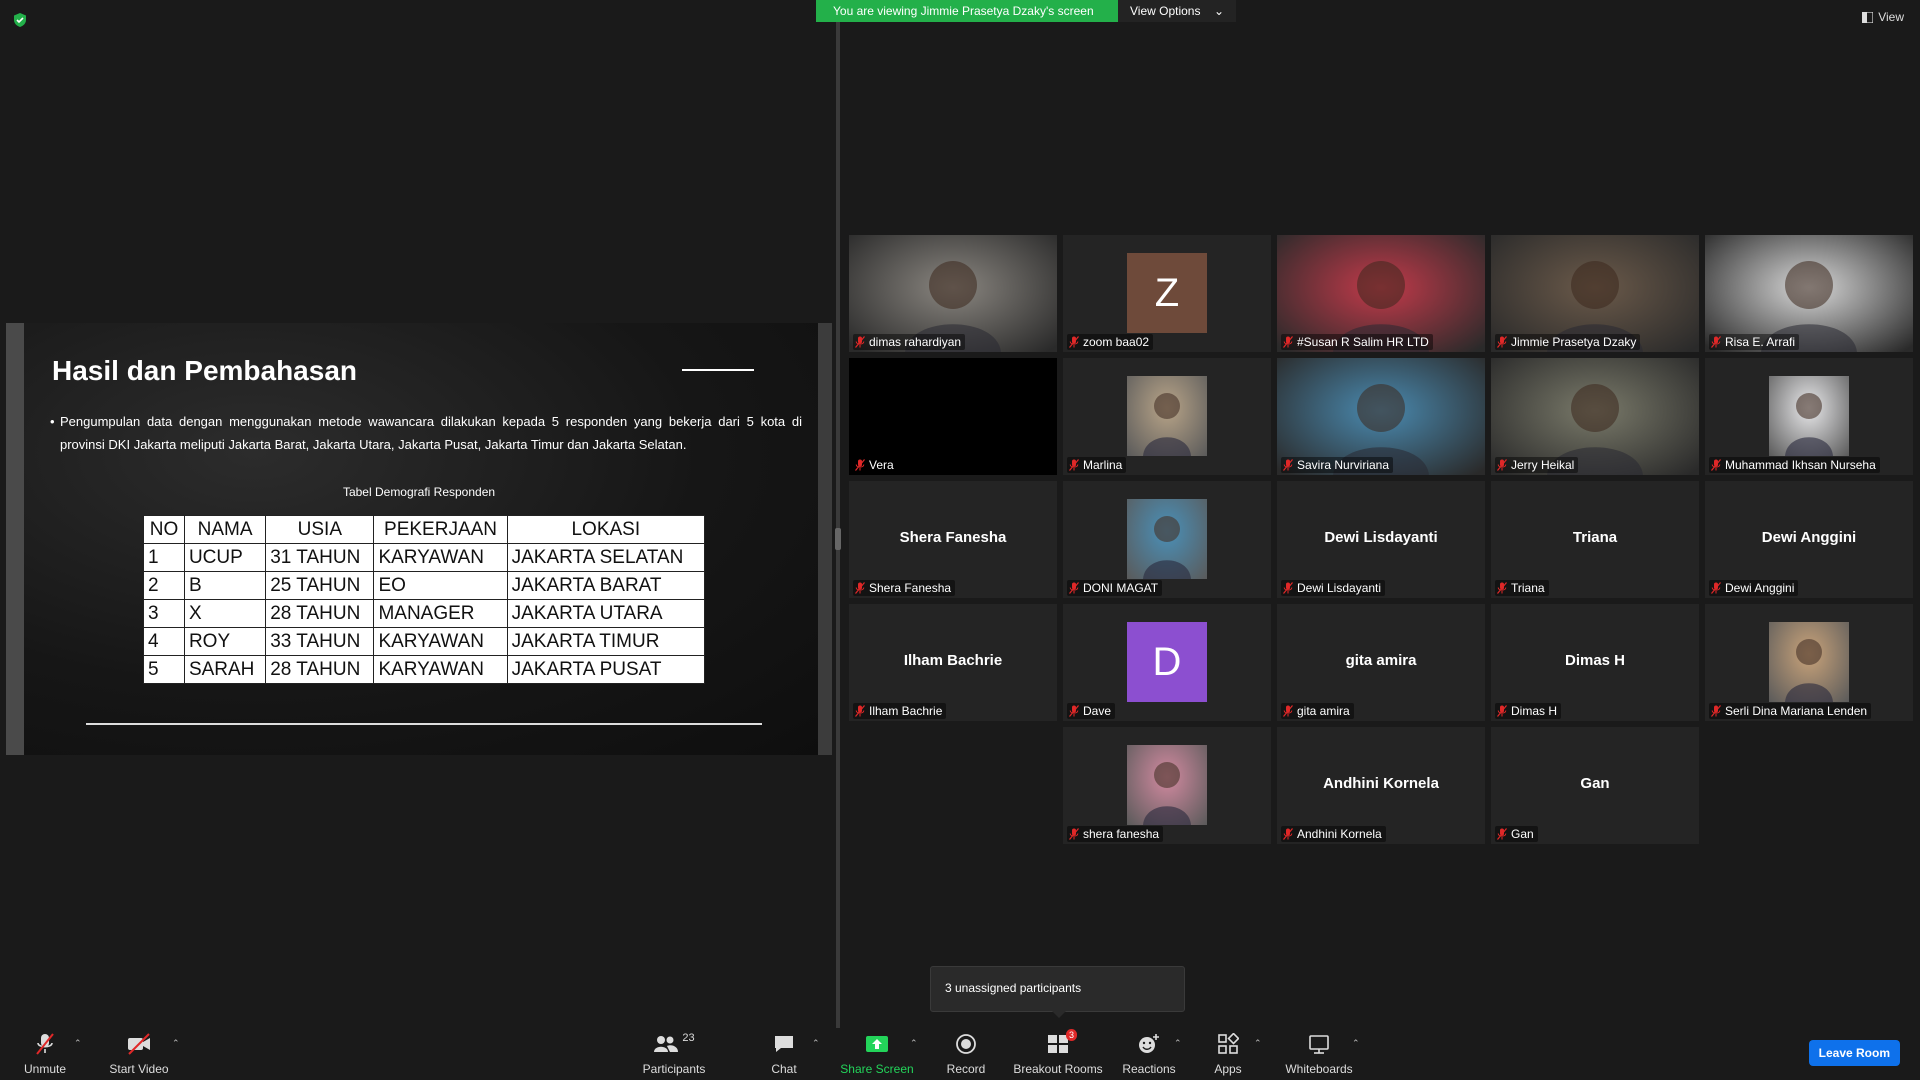 The width and height of the screenshot is (1920, 1080). Describe the element at coordinates (1809, 293) in the screenshot. I see `participant-tile: Risa E. Arrafi` at that location.